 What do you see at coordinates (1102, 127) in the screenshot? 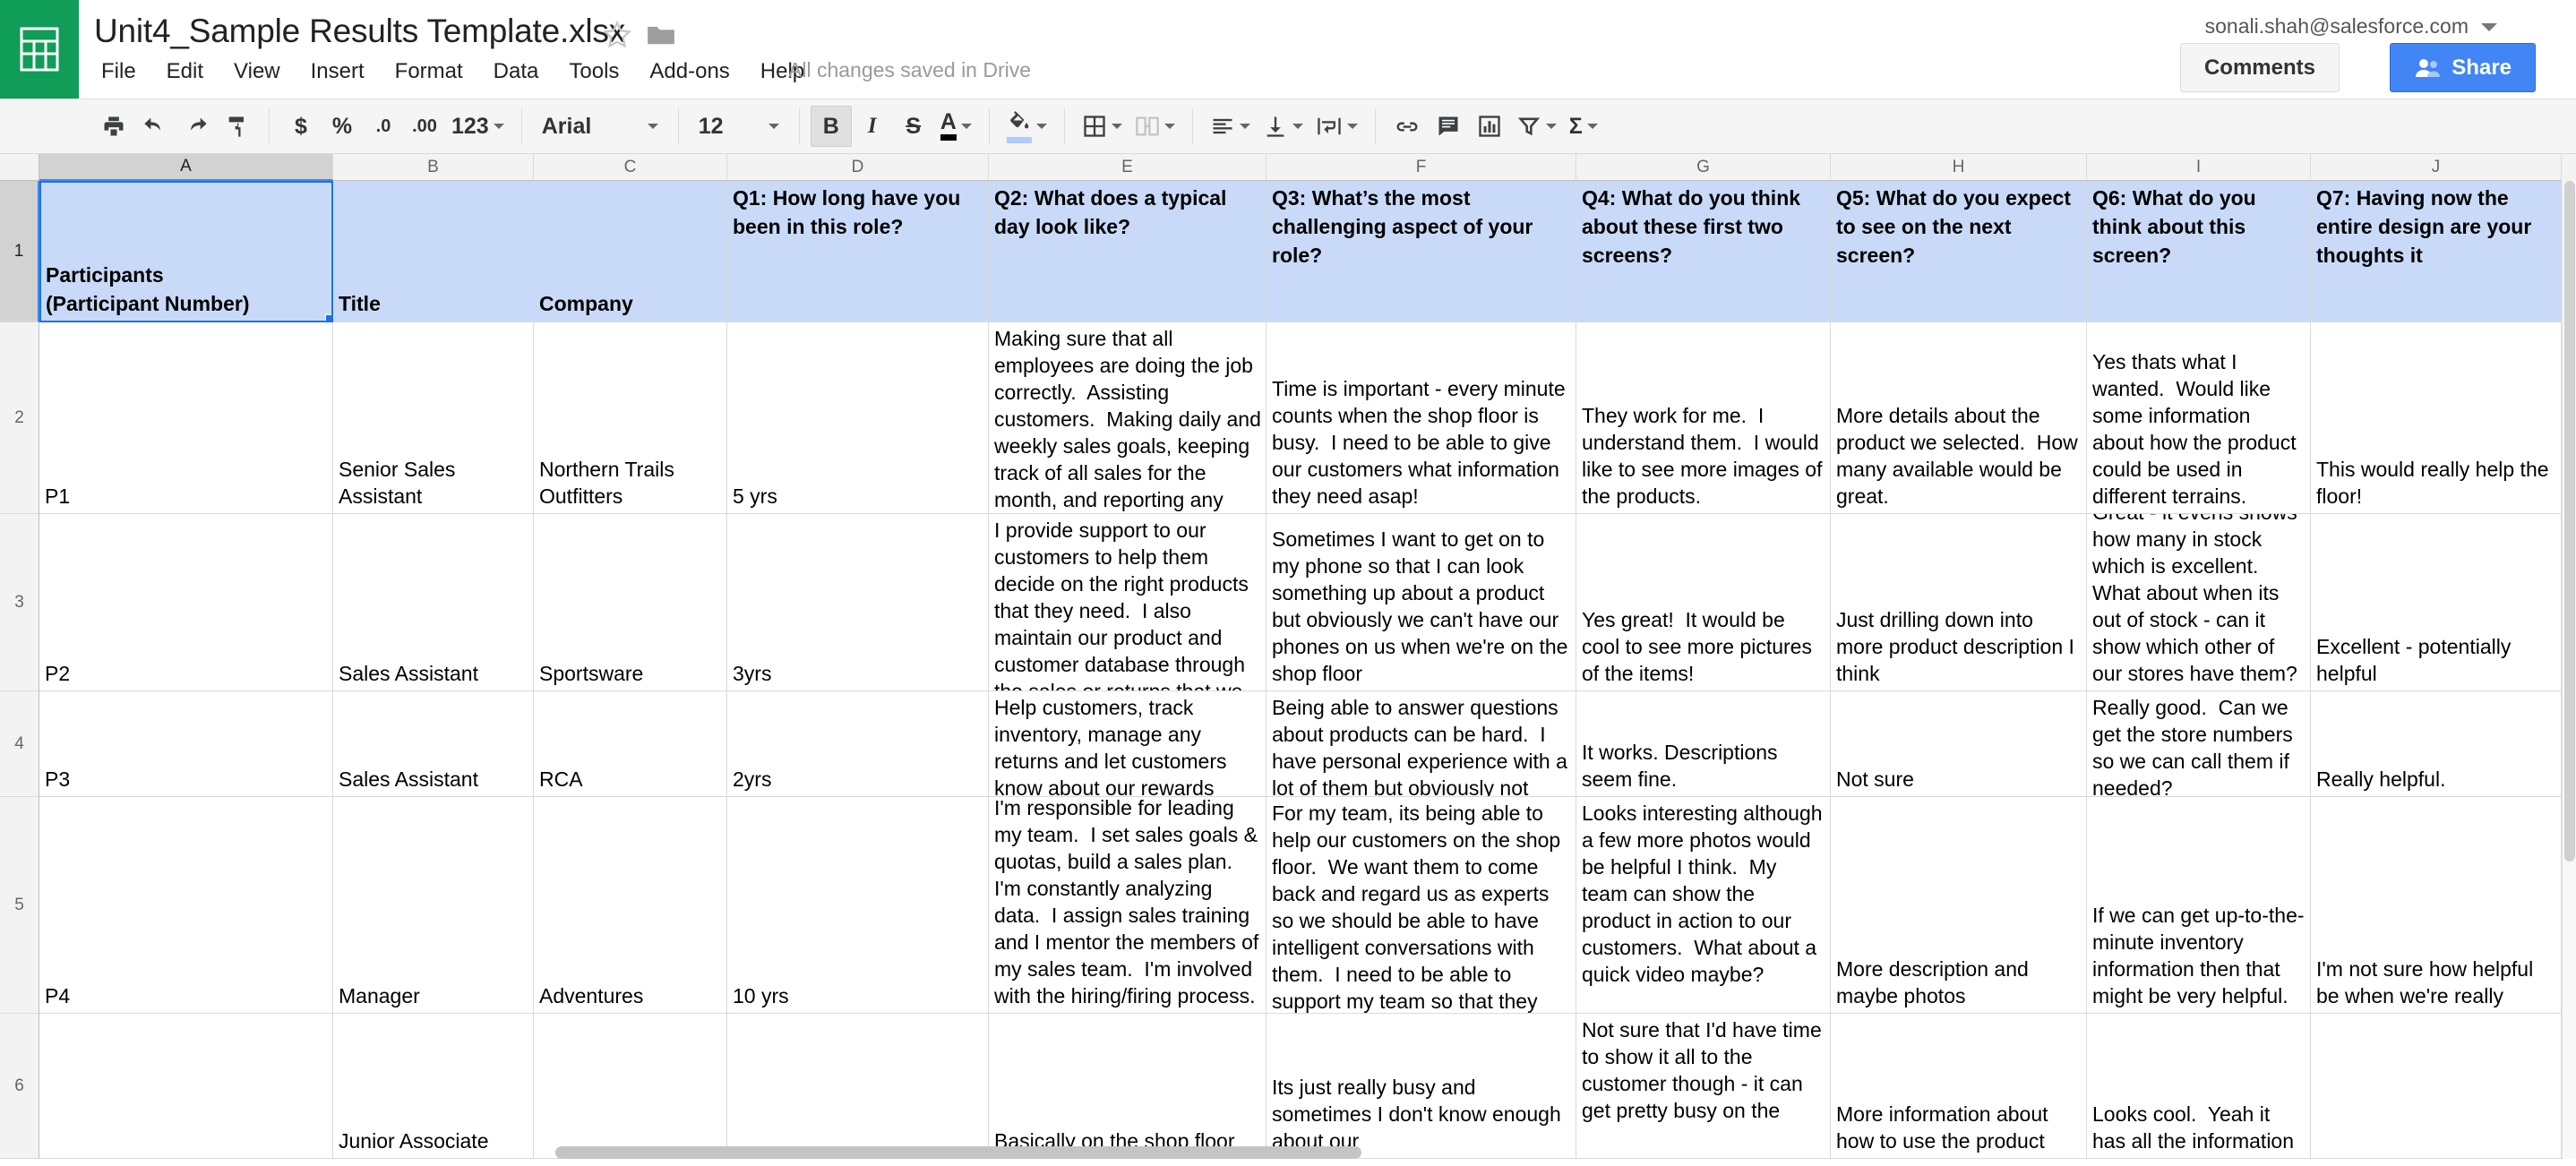
I see `borders-button` at bounding box center [1102, 127].